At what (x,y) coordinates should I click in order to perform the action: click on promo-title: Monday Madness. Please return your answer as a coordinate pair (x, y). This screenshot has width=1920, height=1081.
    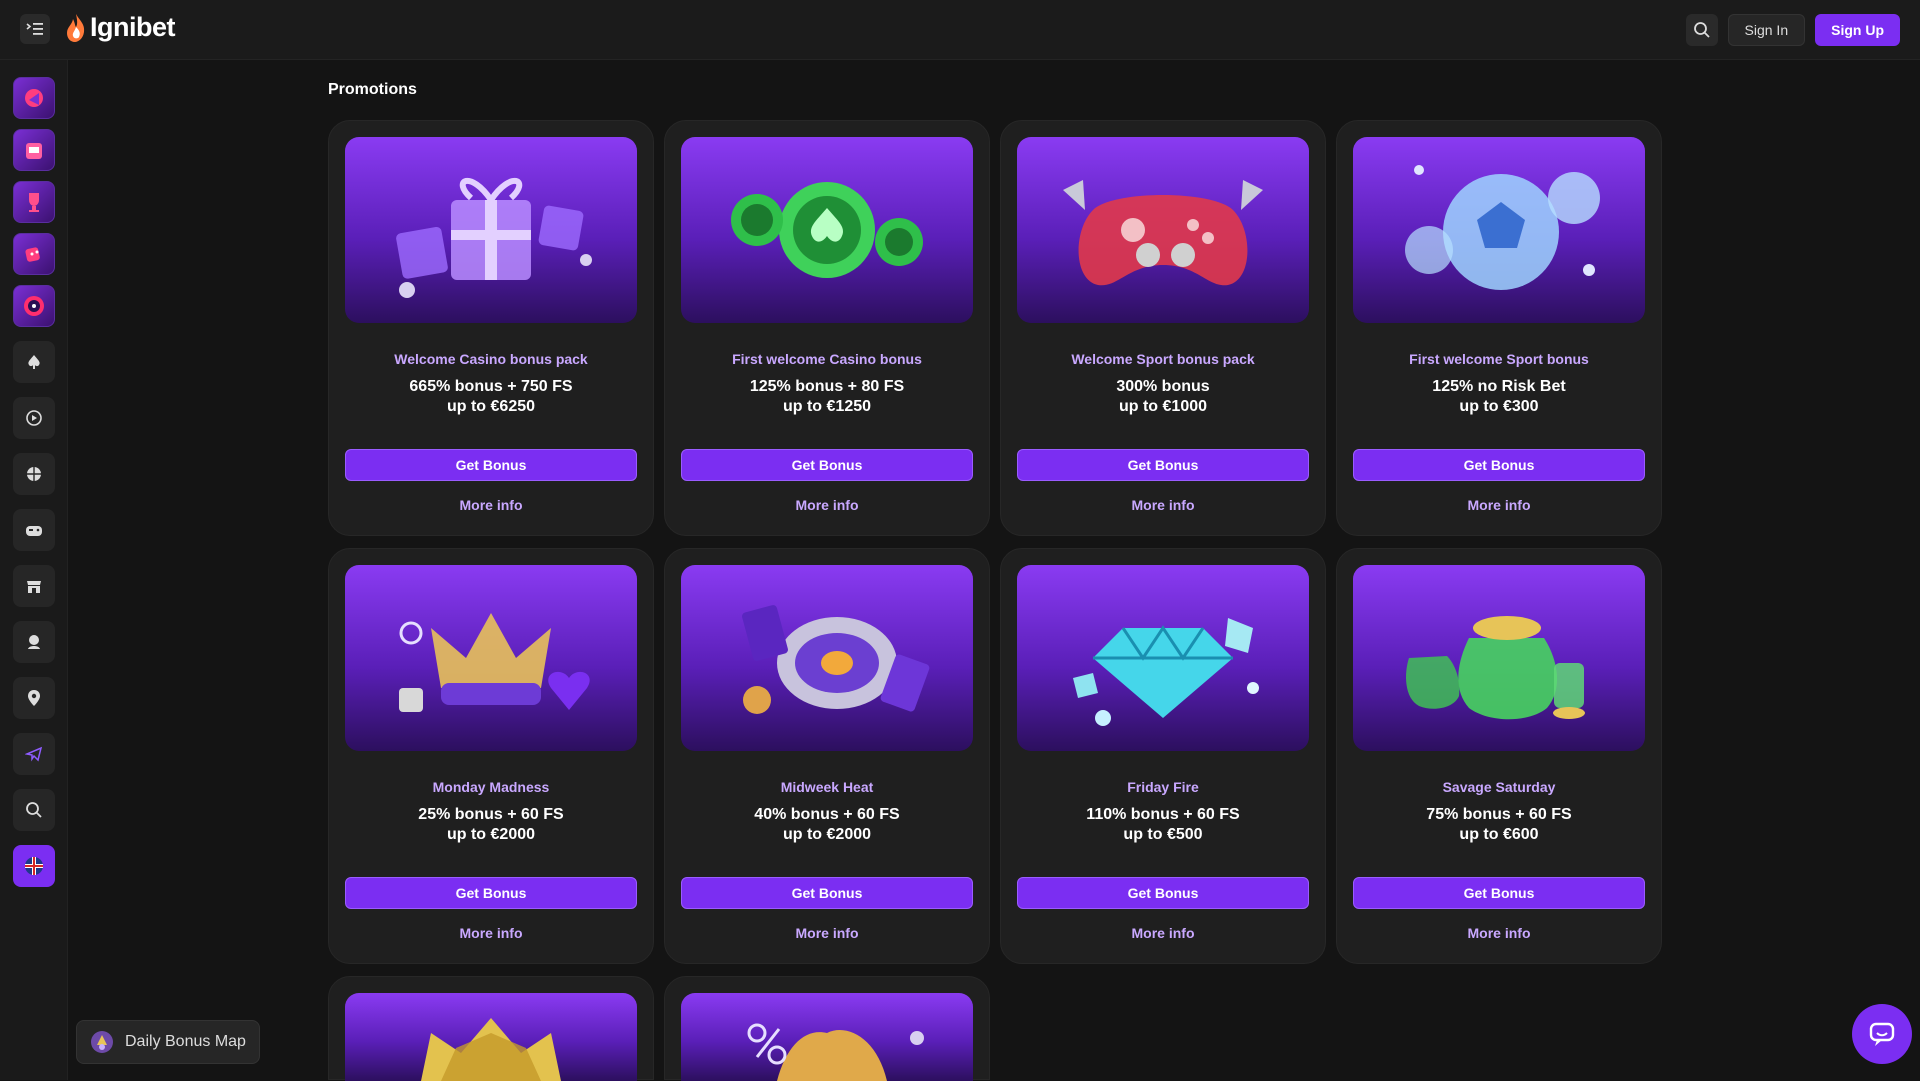
    Looking at the image, I should click on (491, 787).